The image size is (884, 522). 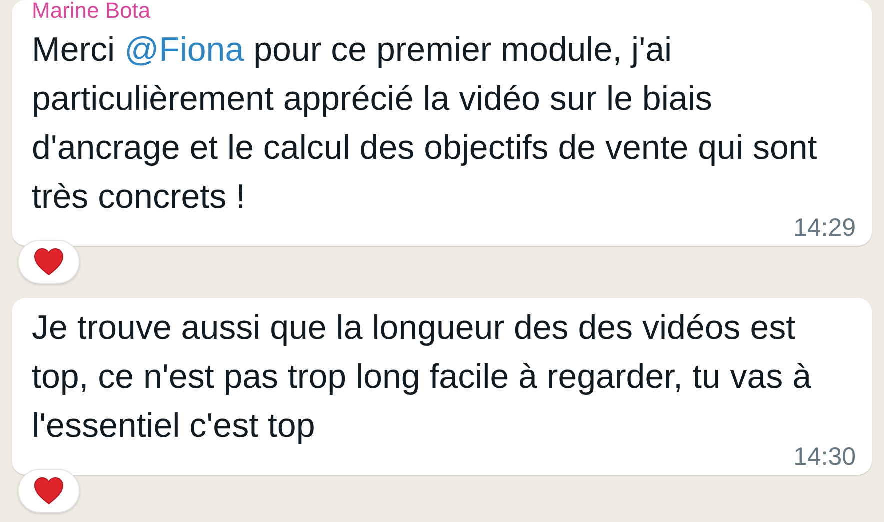 I want to click on sender-name: Marine Bota, so click(x=92, y=11).